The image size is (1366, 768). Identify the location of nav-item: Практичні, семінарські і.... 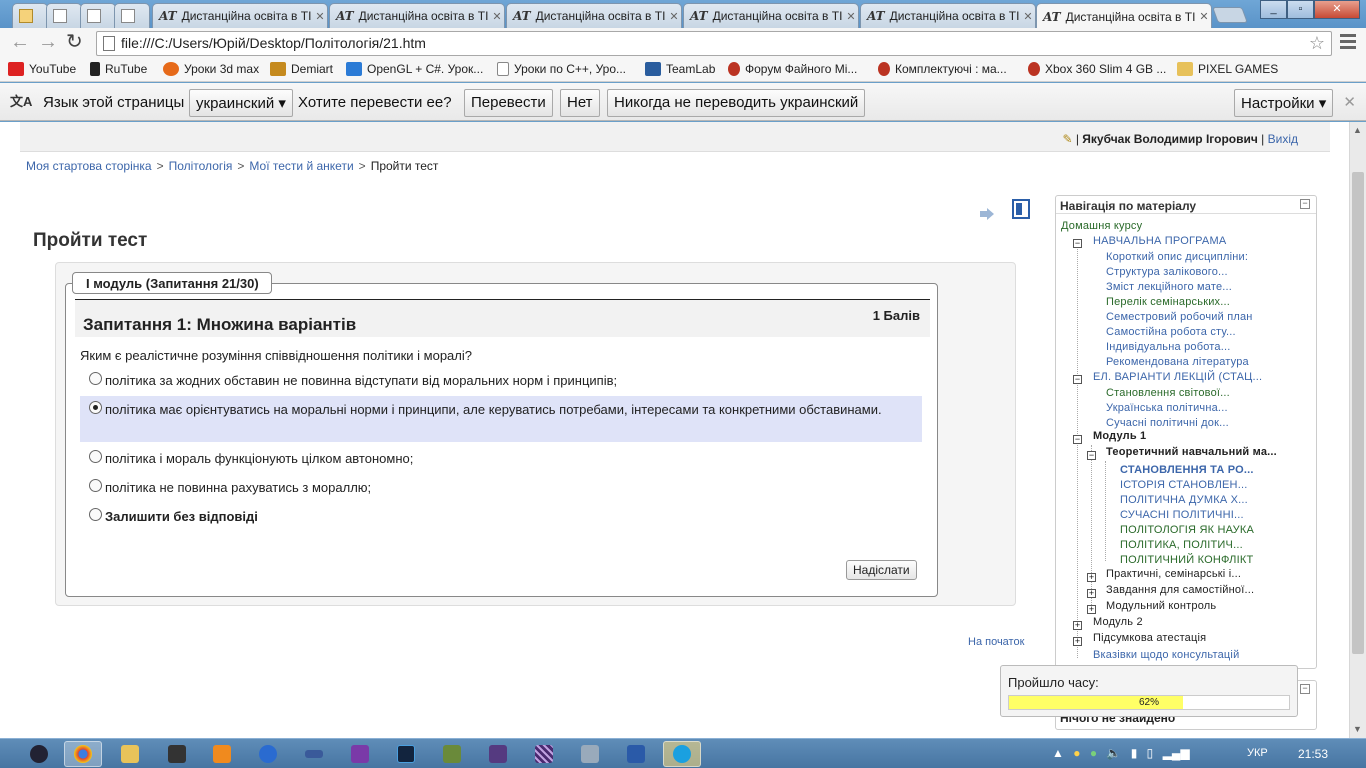
(1173, 574).